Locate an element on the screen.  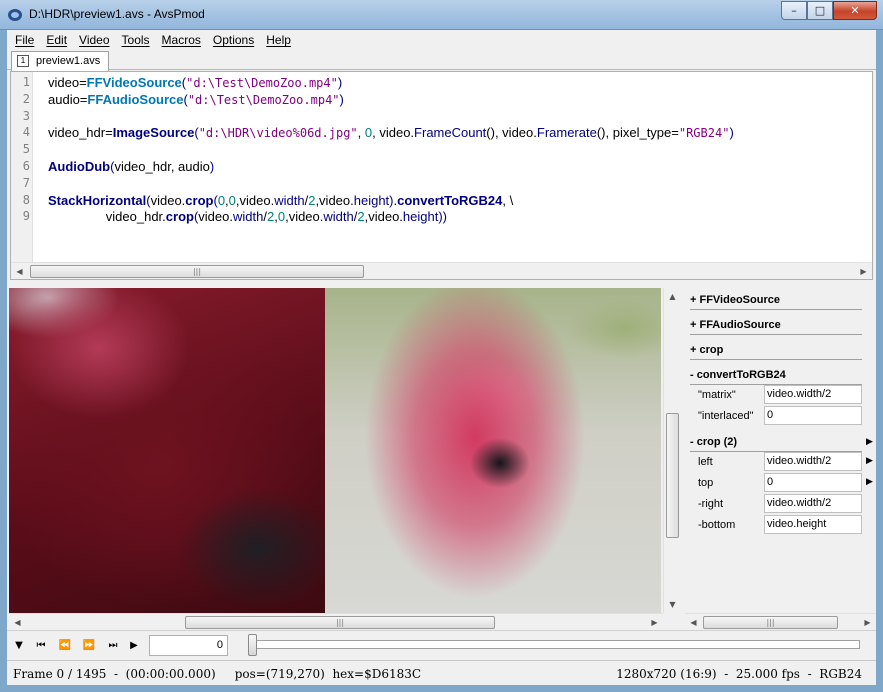
playback-toolbar: ▼ ⏮ ⏪ ⏩ ⏭ ▶ 0 is located at coordinates (441, 645).